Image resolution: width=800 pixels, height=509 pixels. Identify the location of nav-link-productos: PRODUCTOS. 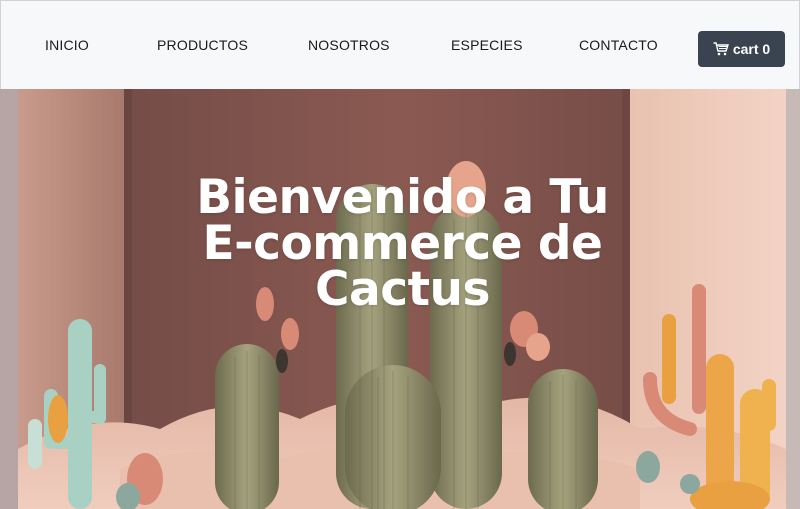
(202, 45).